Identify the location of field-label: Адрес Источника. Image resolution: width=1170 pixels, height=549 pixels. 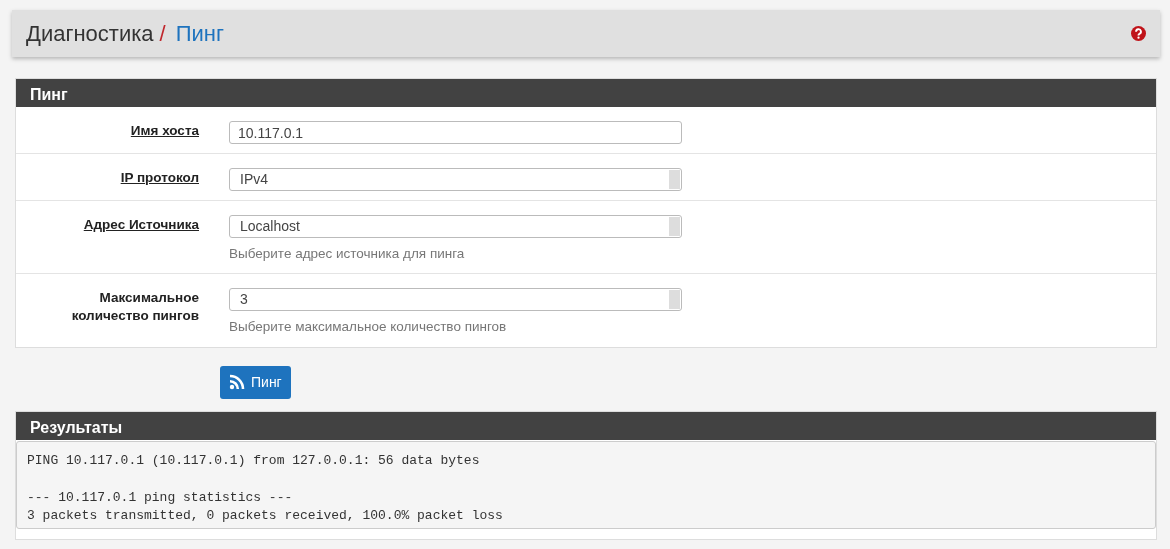
(107, 240).